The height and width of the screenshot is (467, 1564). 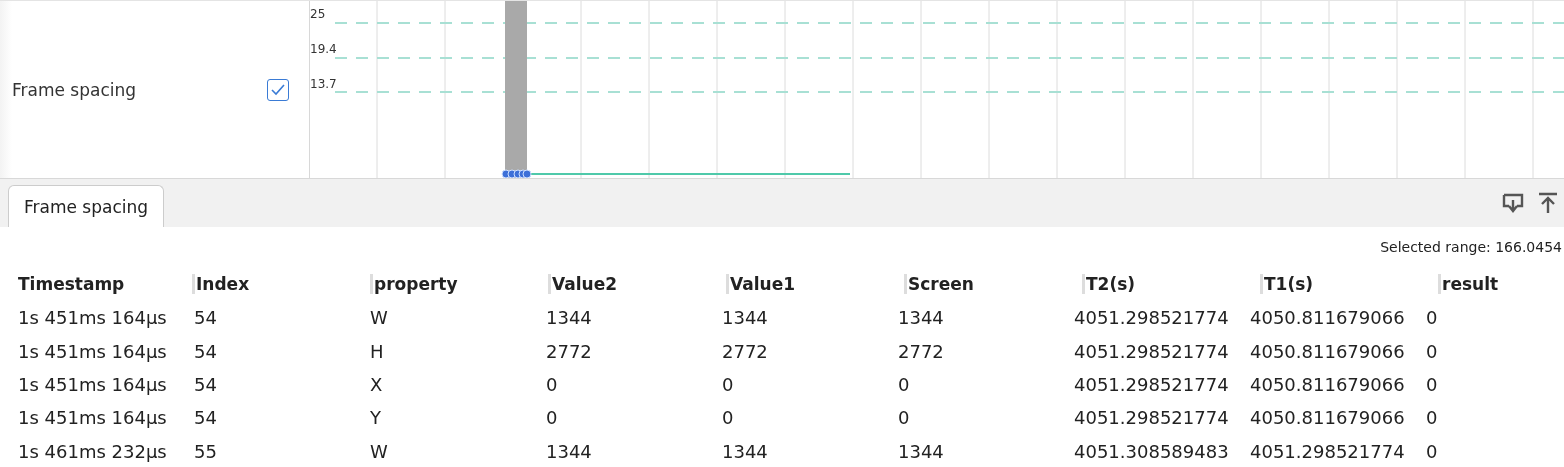 I want to click on column-header: Value2, so click(x=637, y=284).